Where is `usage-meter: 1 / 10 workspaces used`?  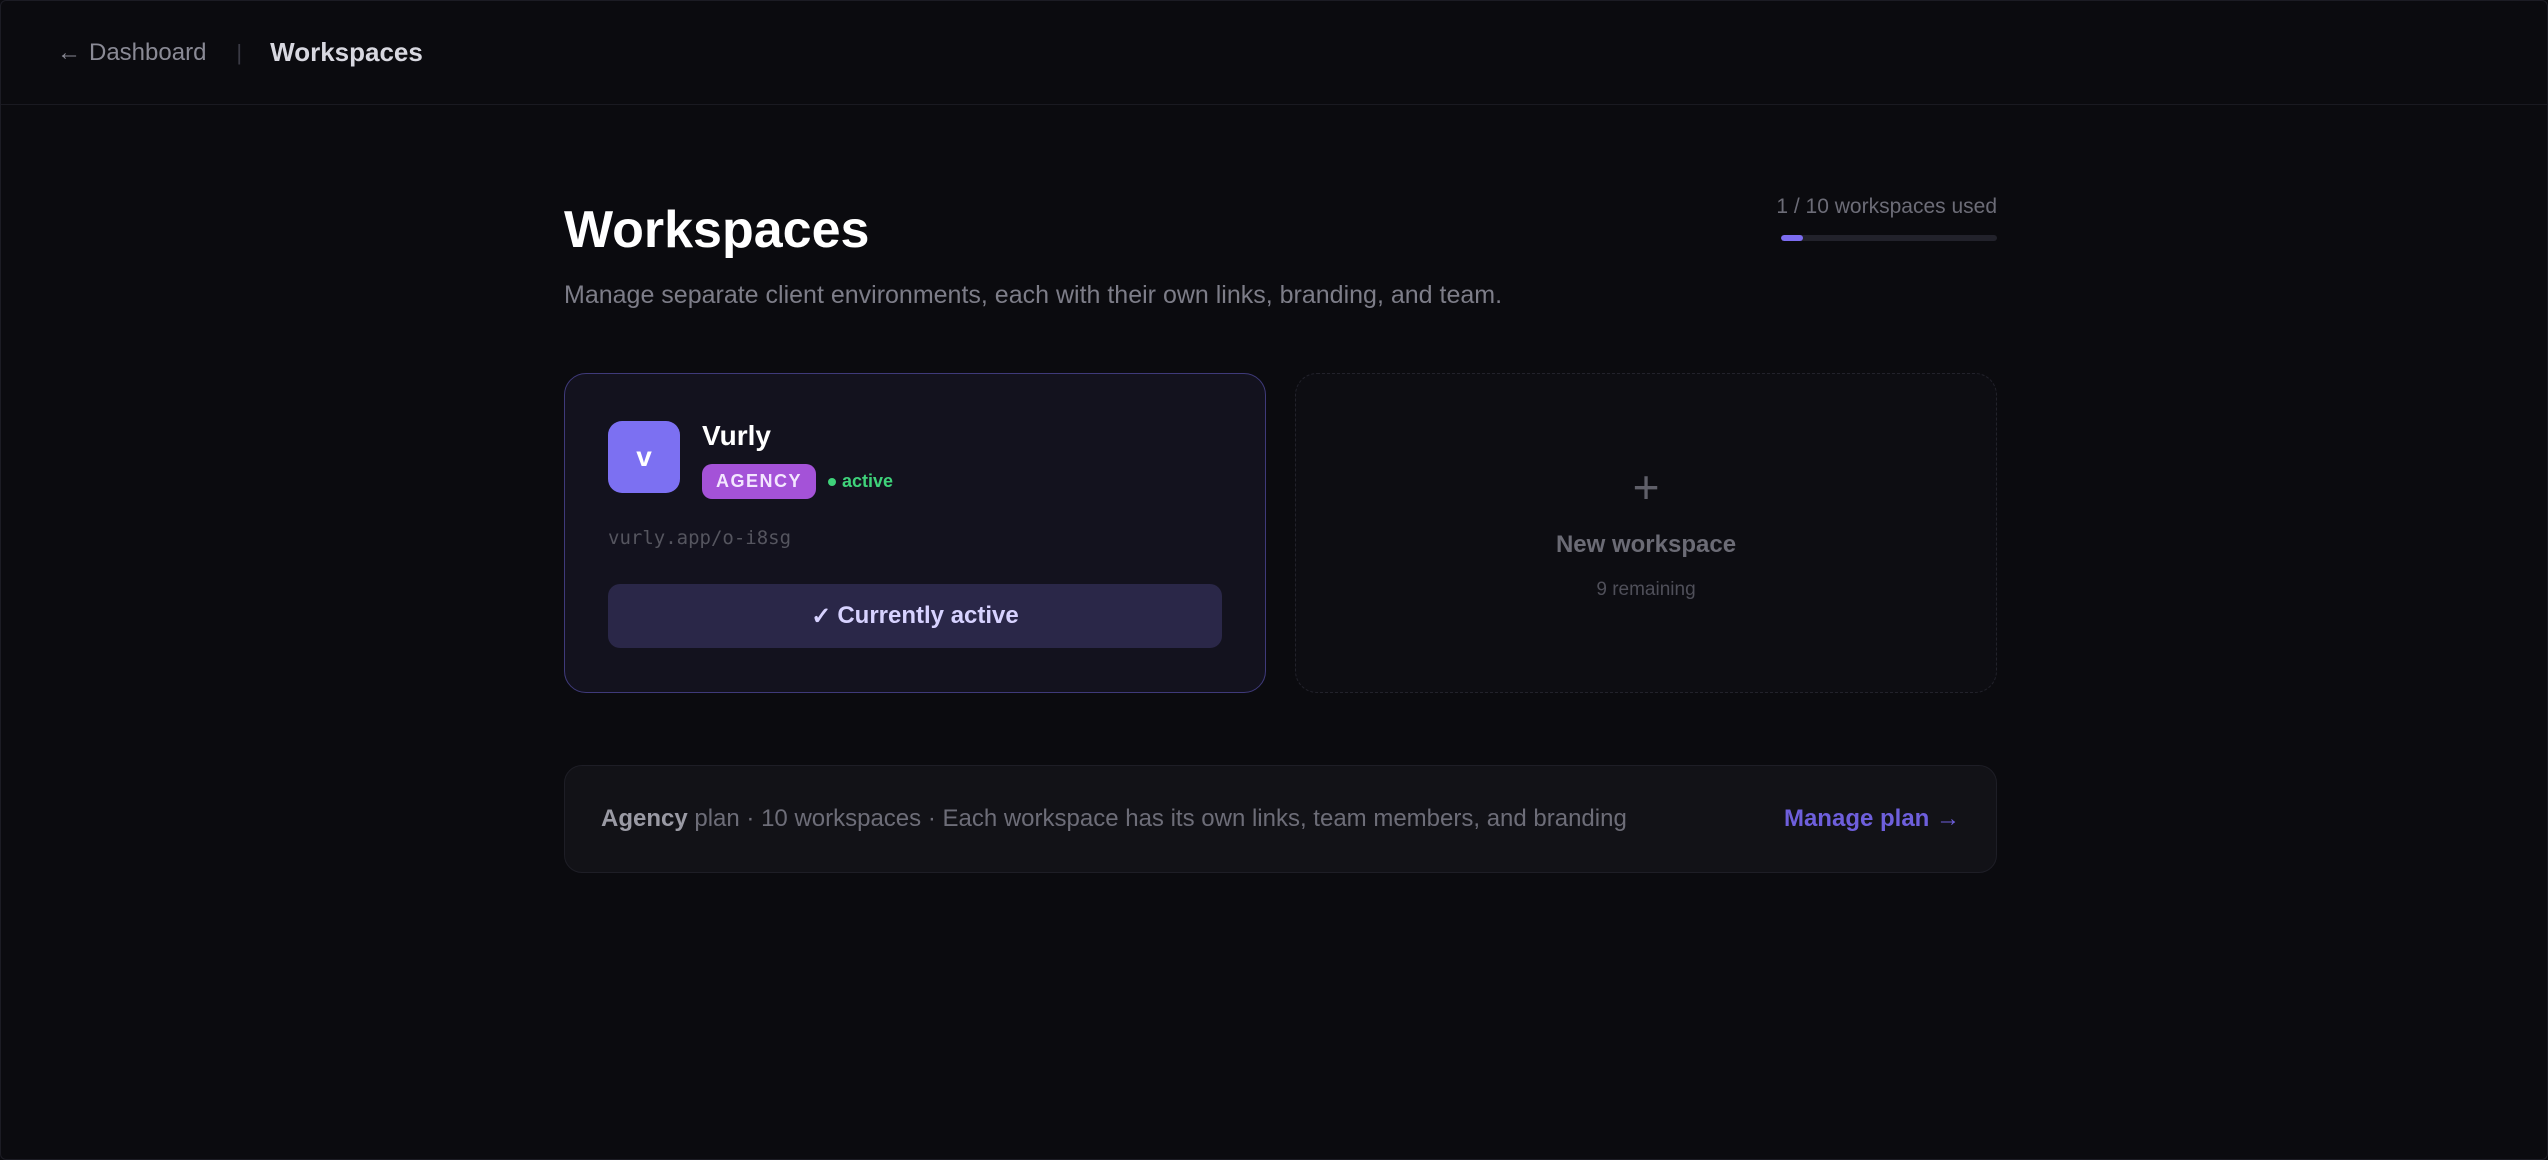 usage-meter: 1 / 10 workspaces used is located at coordinates (1886, 218).